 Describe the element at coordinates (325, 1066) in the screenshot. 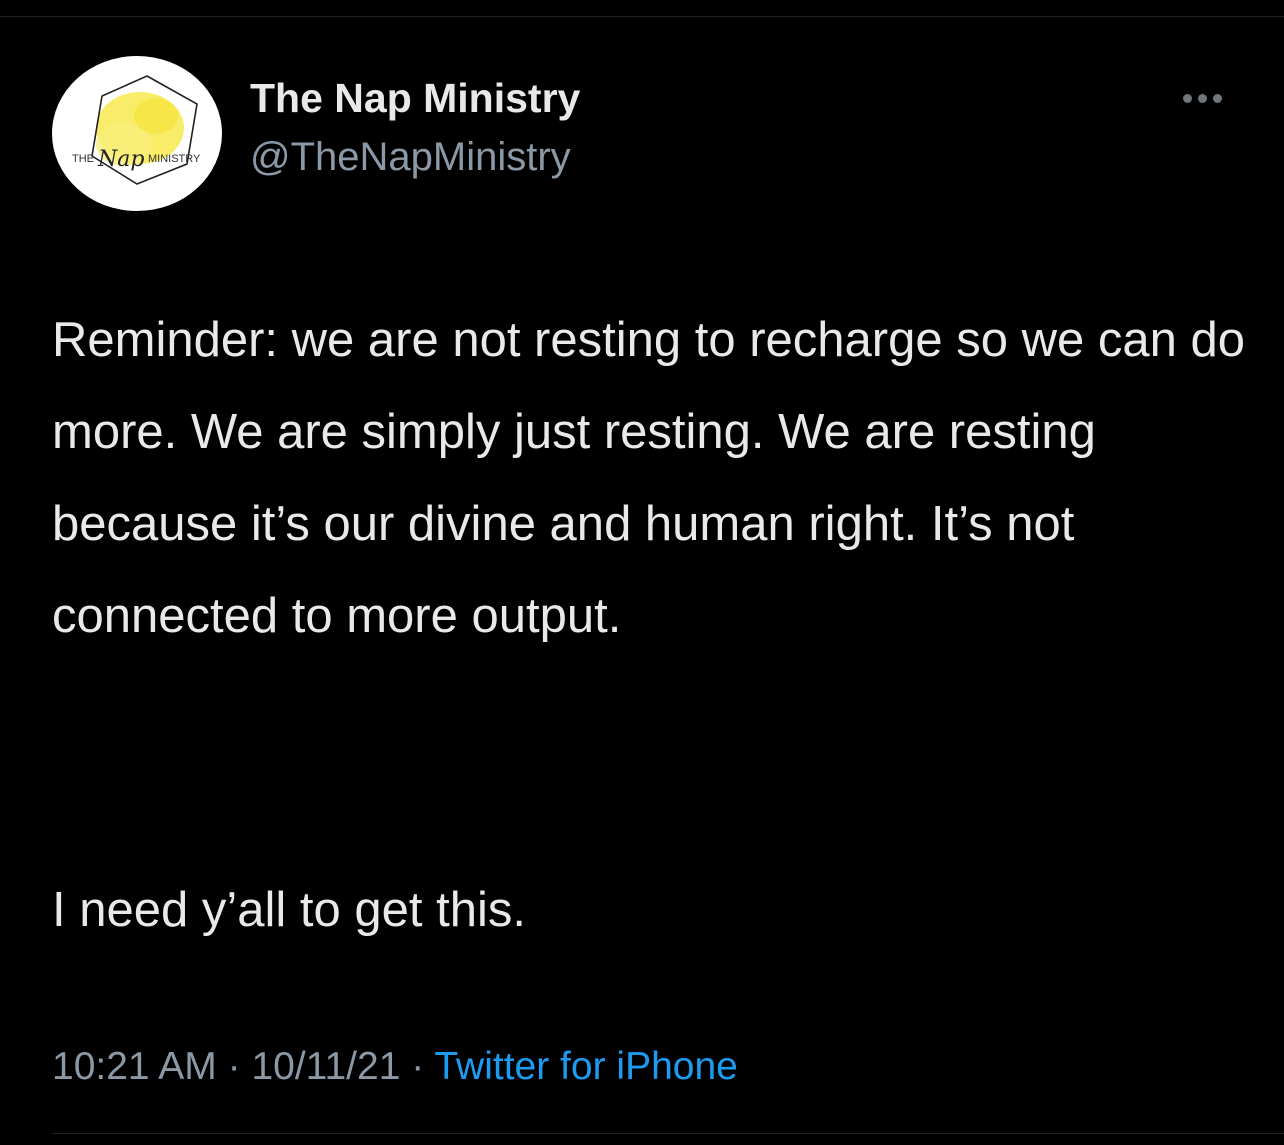

I see `tweet-date: 10/11/21` at that location.